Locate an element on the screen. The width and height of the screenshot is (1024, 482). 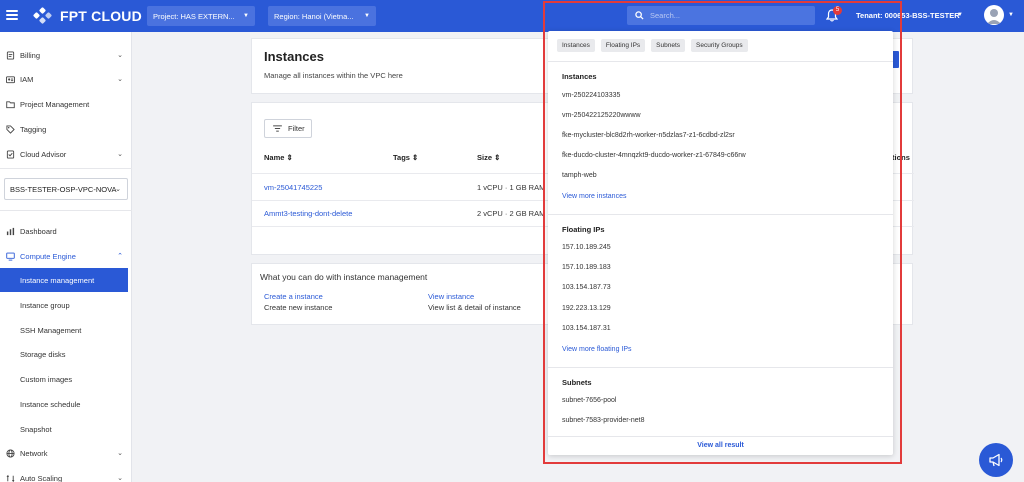
sidebar-item-label: IAM is located at coordinates (27, 79).